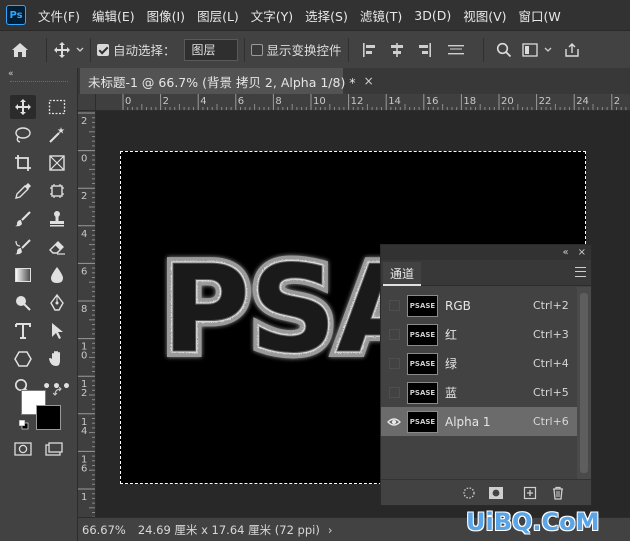  What do you see at coordinates (496, 493) in the screenshot?
I see `save-selection-button` at bounding box center [496, 493].